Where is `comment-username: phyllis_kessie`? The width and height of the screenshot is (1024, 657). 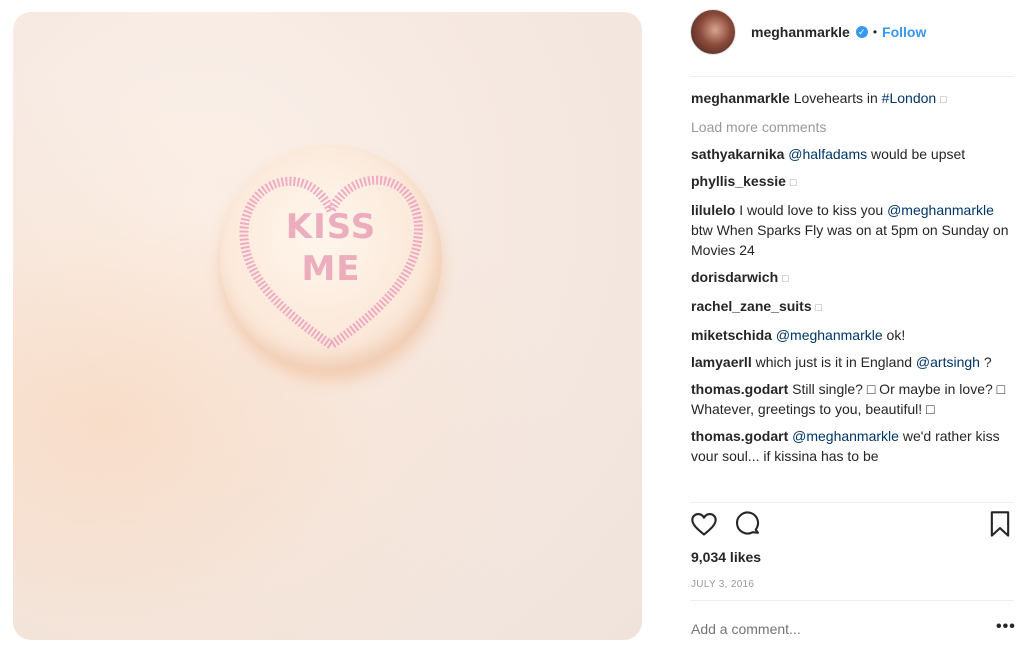 comment-username: phyllis_kessie is located at coordinates (738, 181).